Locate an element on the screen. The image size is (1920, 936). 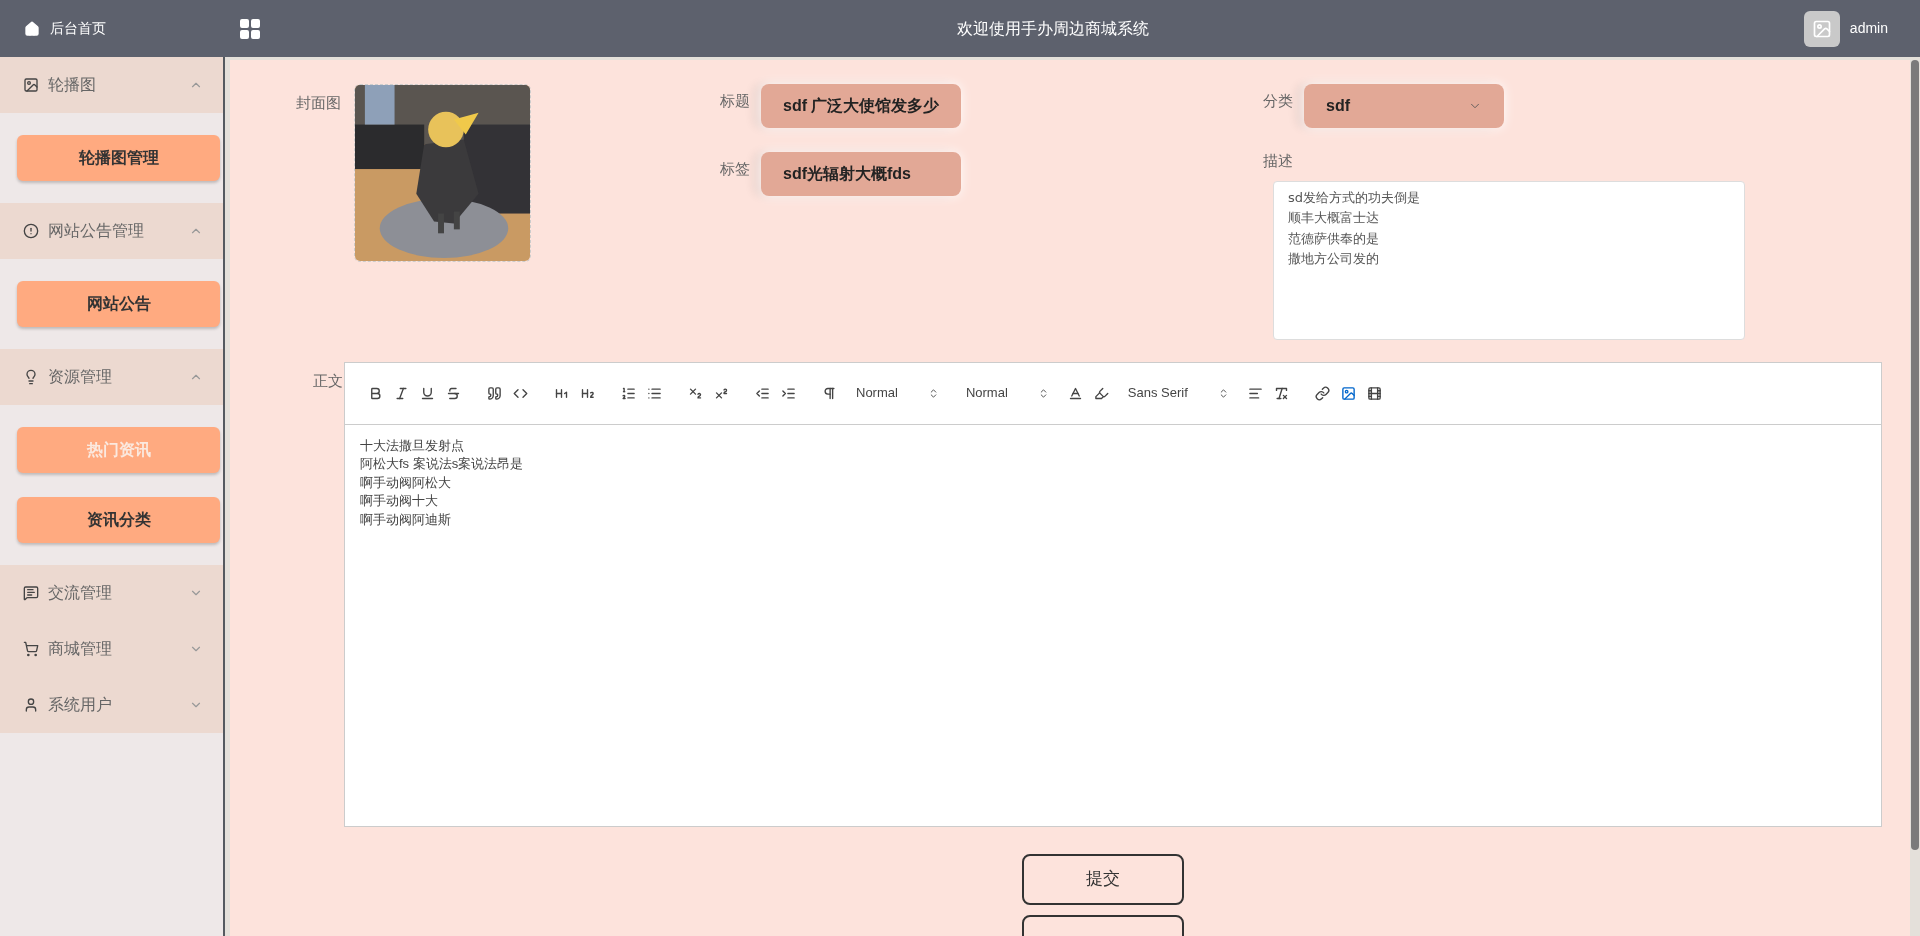
align-icon is located at coordinates (1255, 393).